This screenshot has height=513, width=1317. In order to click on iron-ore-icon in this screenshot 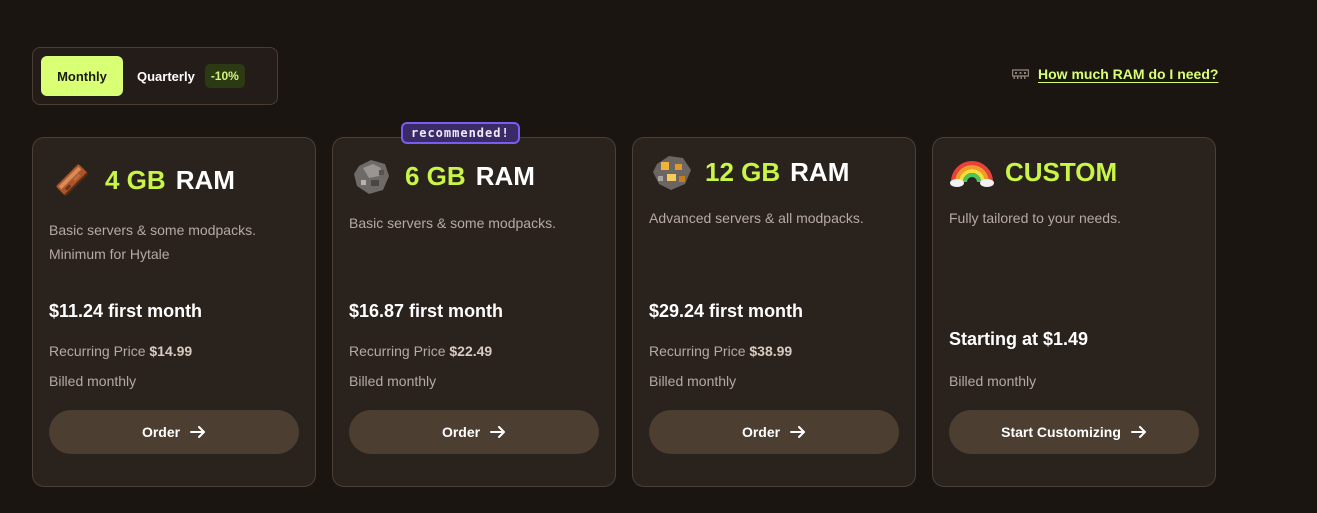, I will do `click(371, 177)`.